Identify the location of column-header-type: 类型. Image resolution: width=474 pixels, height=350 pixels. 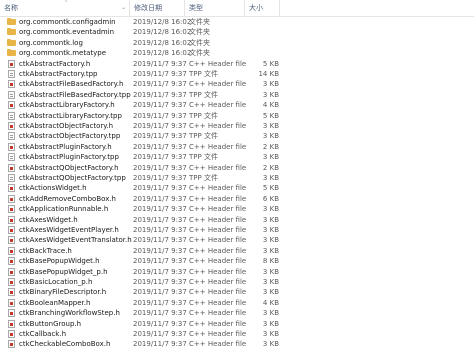
(215, 8).